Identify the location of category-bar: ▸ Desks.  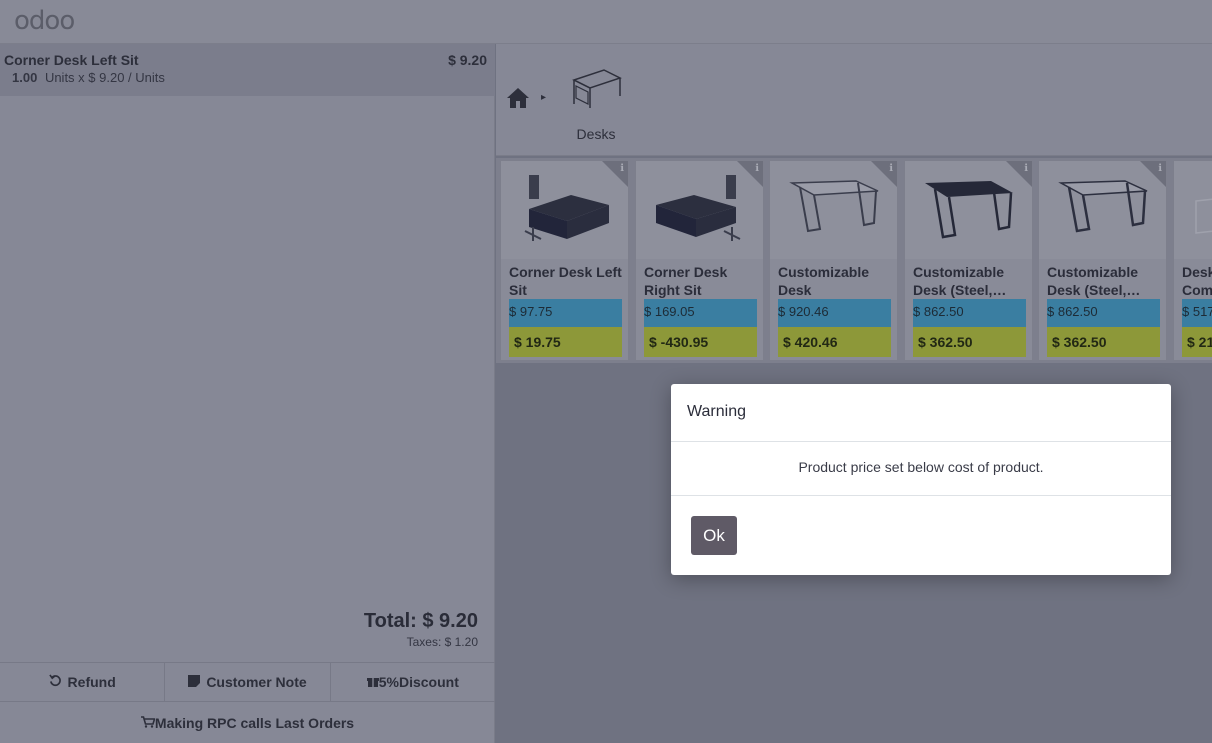
(854, 100).